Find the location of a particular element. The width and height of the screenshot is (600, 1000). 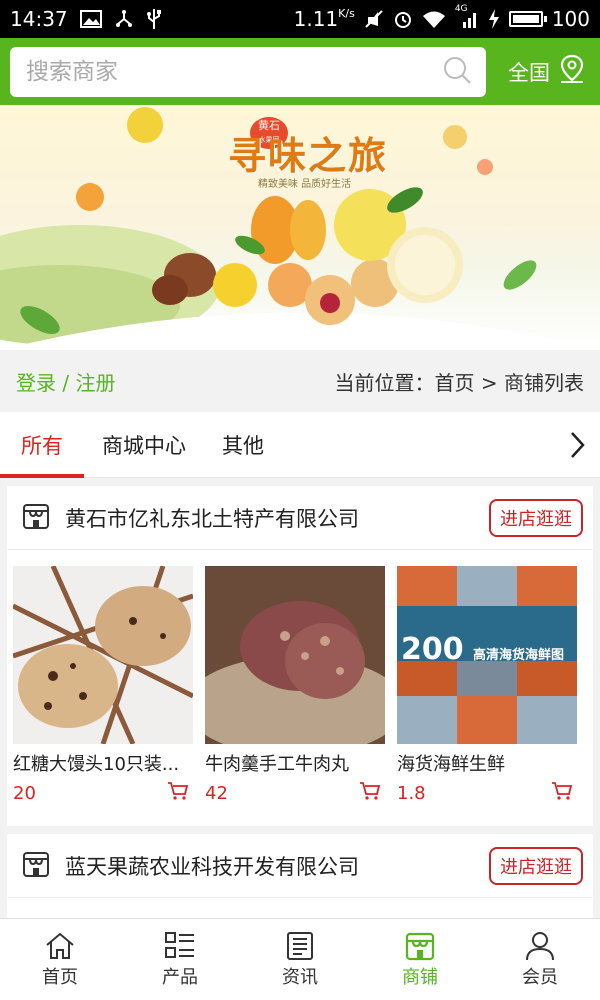

image-icon is located at coordinates (90, 19).